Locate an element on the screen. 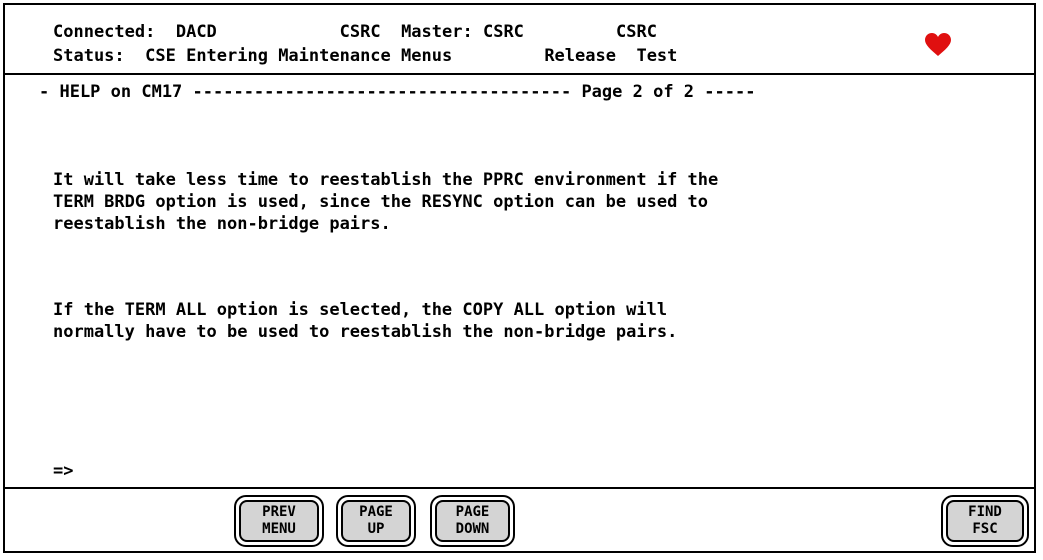  prev-menu-button: PREV MENU is located at coordinates (279, 521).